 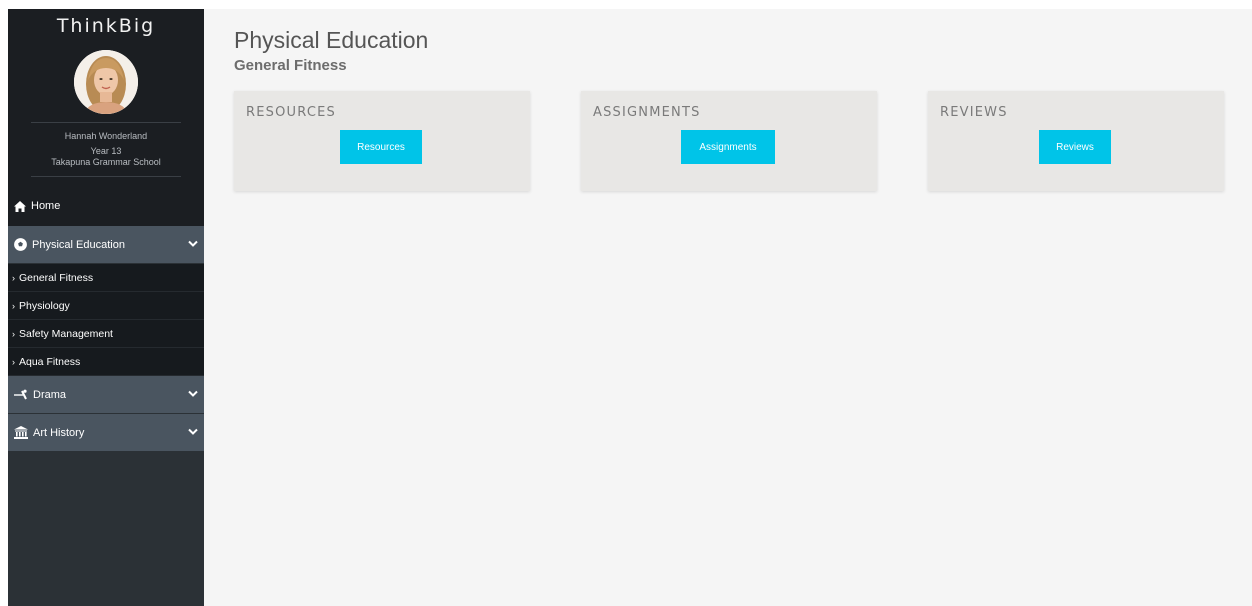 I want to click on sidebar-item-label: Home, so click(x=46, y=206).